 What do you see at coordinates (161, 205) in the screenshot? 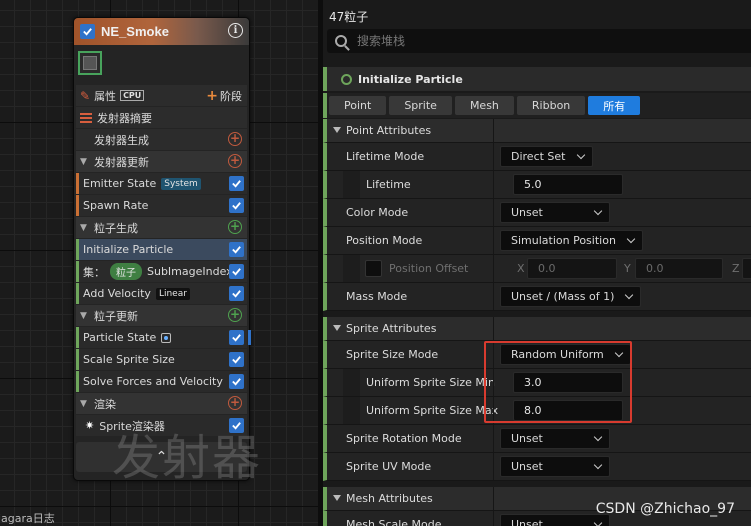
I see `module-spawn-rate: Spawn Rate` at bounding box center [161, 205].